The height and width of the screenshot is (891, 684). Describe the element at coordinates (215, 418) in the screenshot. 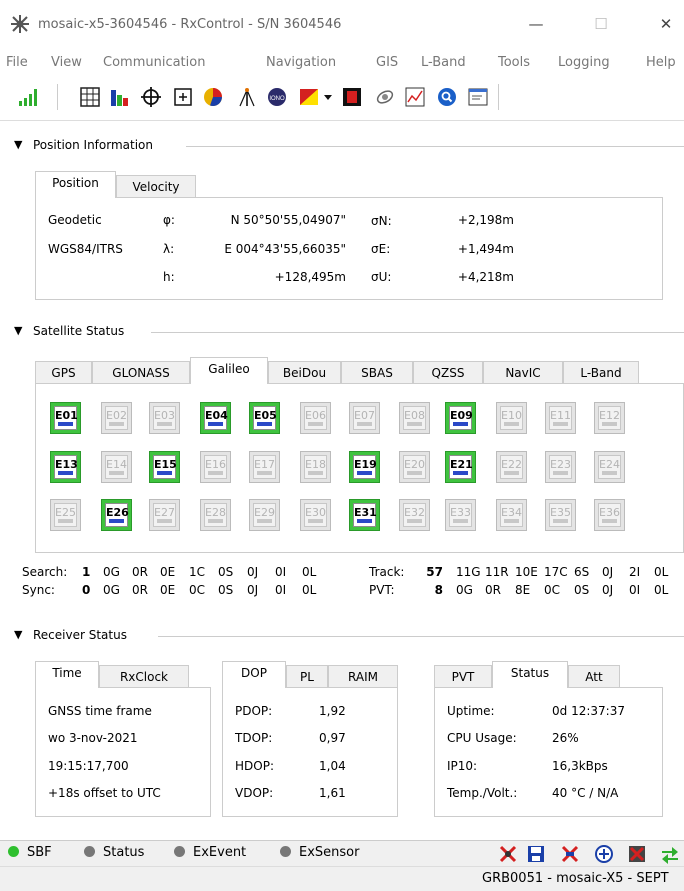

I see `satellite-cell: E04` at that location.